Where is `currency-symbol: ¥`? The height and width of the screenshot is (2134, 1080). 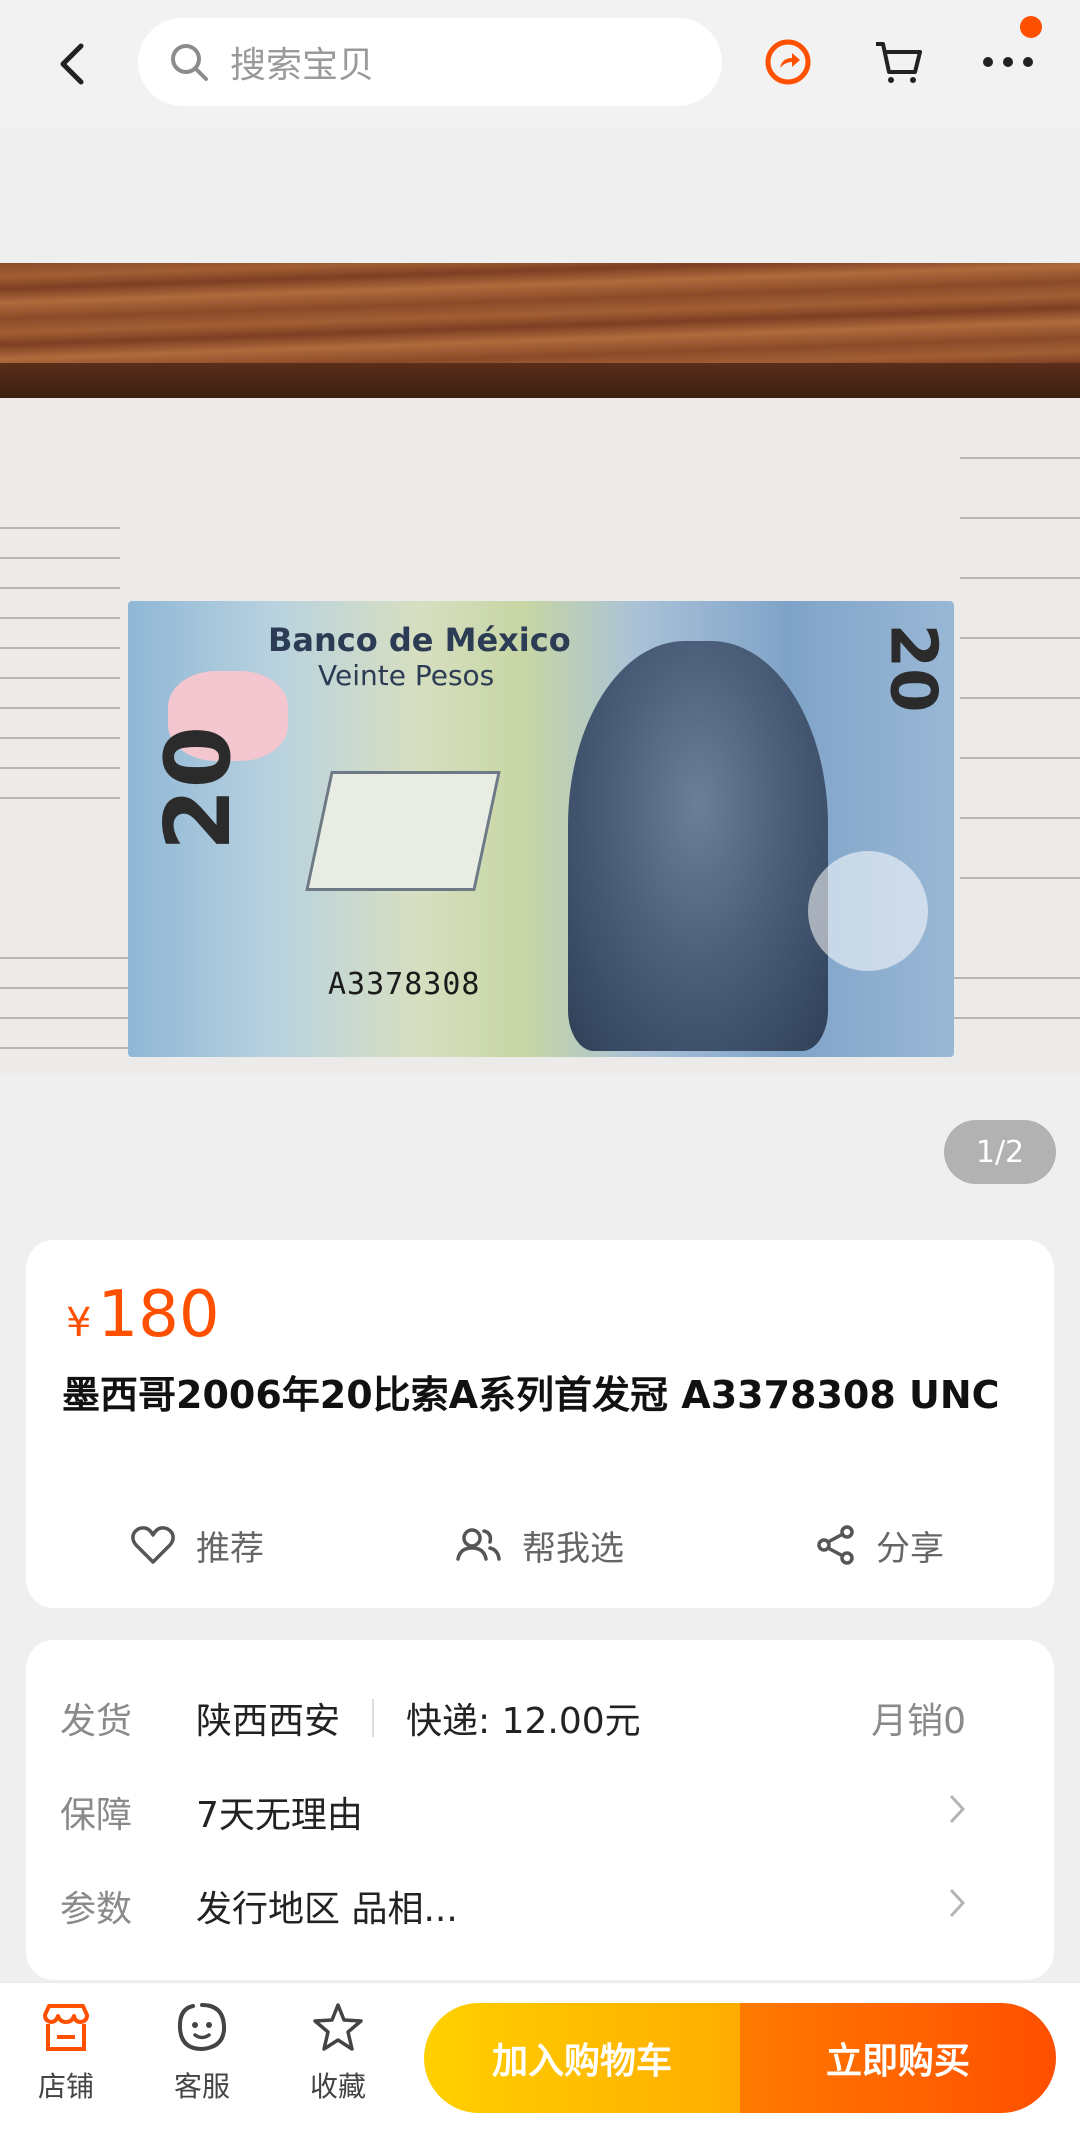
currency-symbol: ¥ is located at coordinates (79, 1323).